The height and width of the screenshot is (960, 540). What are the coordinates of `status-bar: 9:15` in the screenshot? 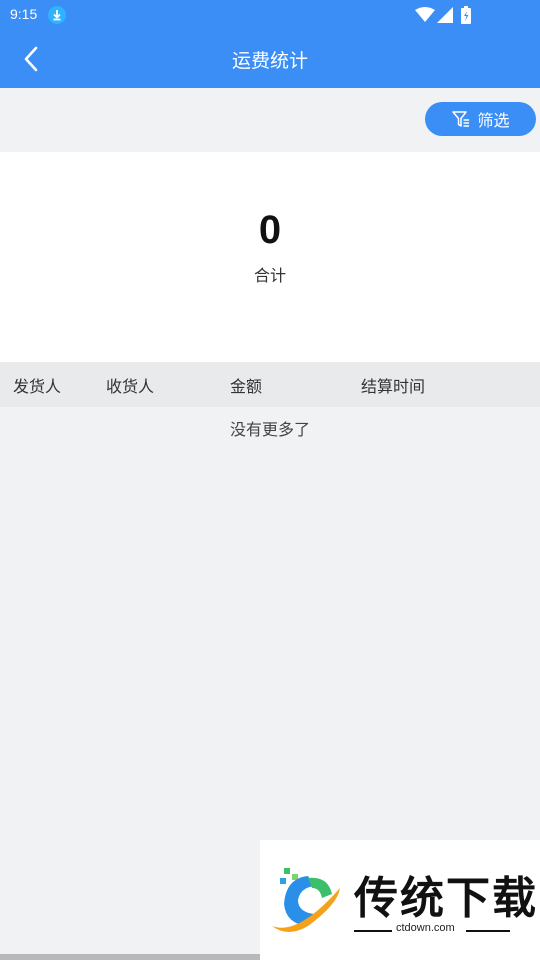 It's located at (270, 15).